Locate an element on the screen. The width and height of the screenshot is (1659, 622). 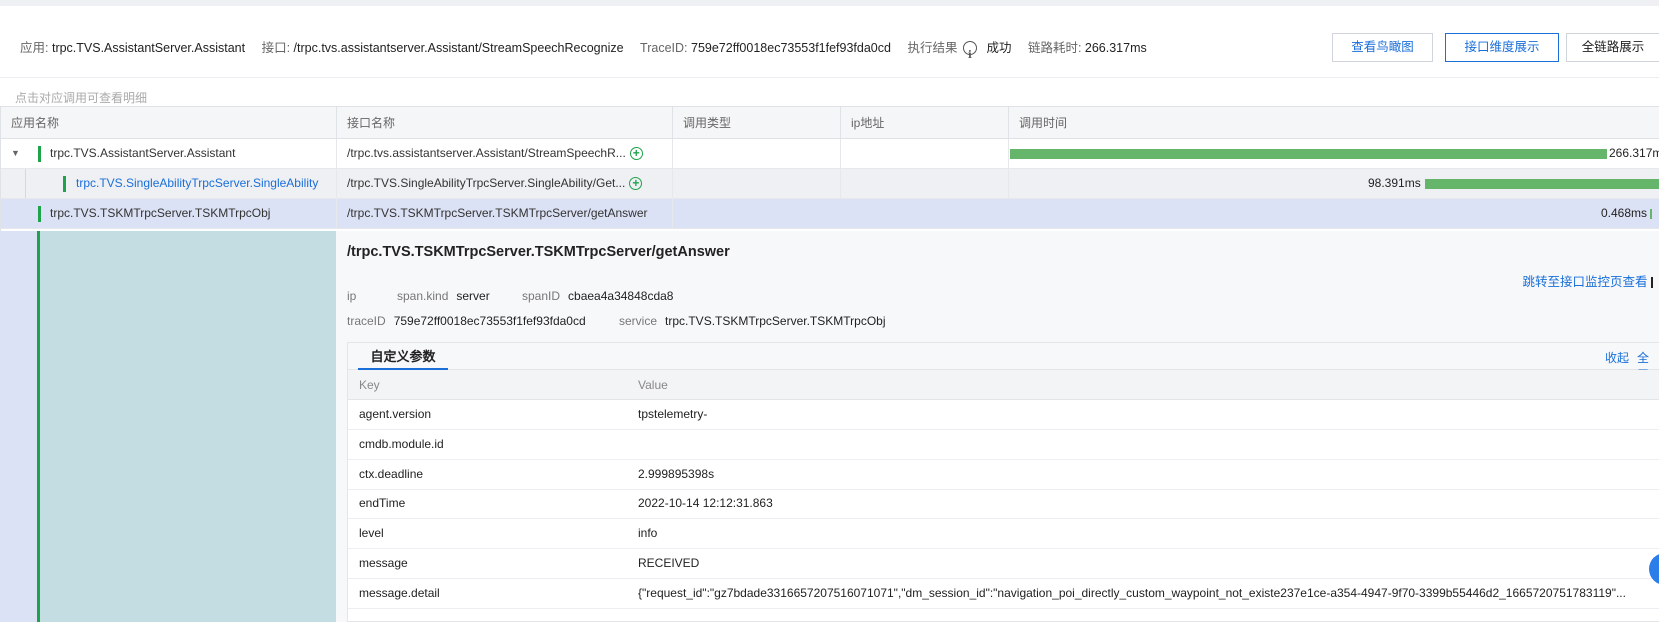
span-kind-field: span.kind server is located at coordinates (443, 296).